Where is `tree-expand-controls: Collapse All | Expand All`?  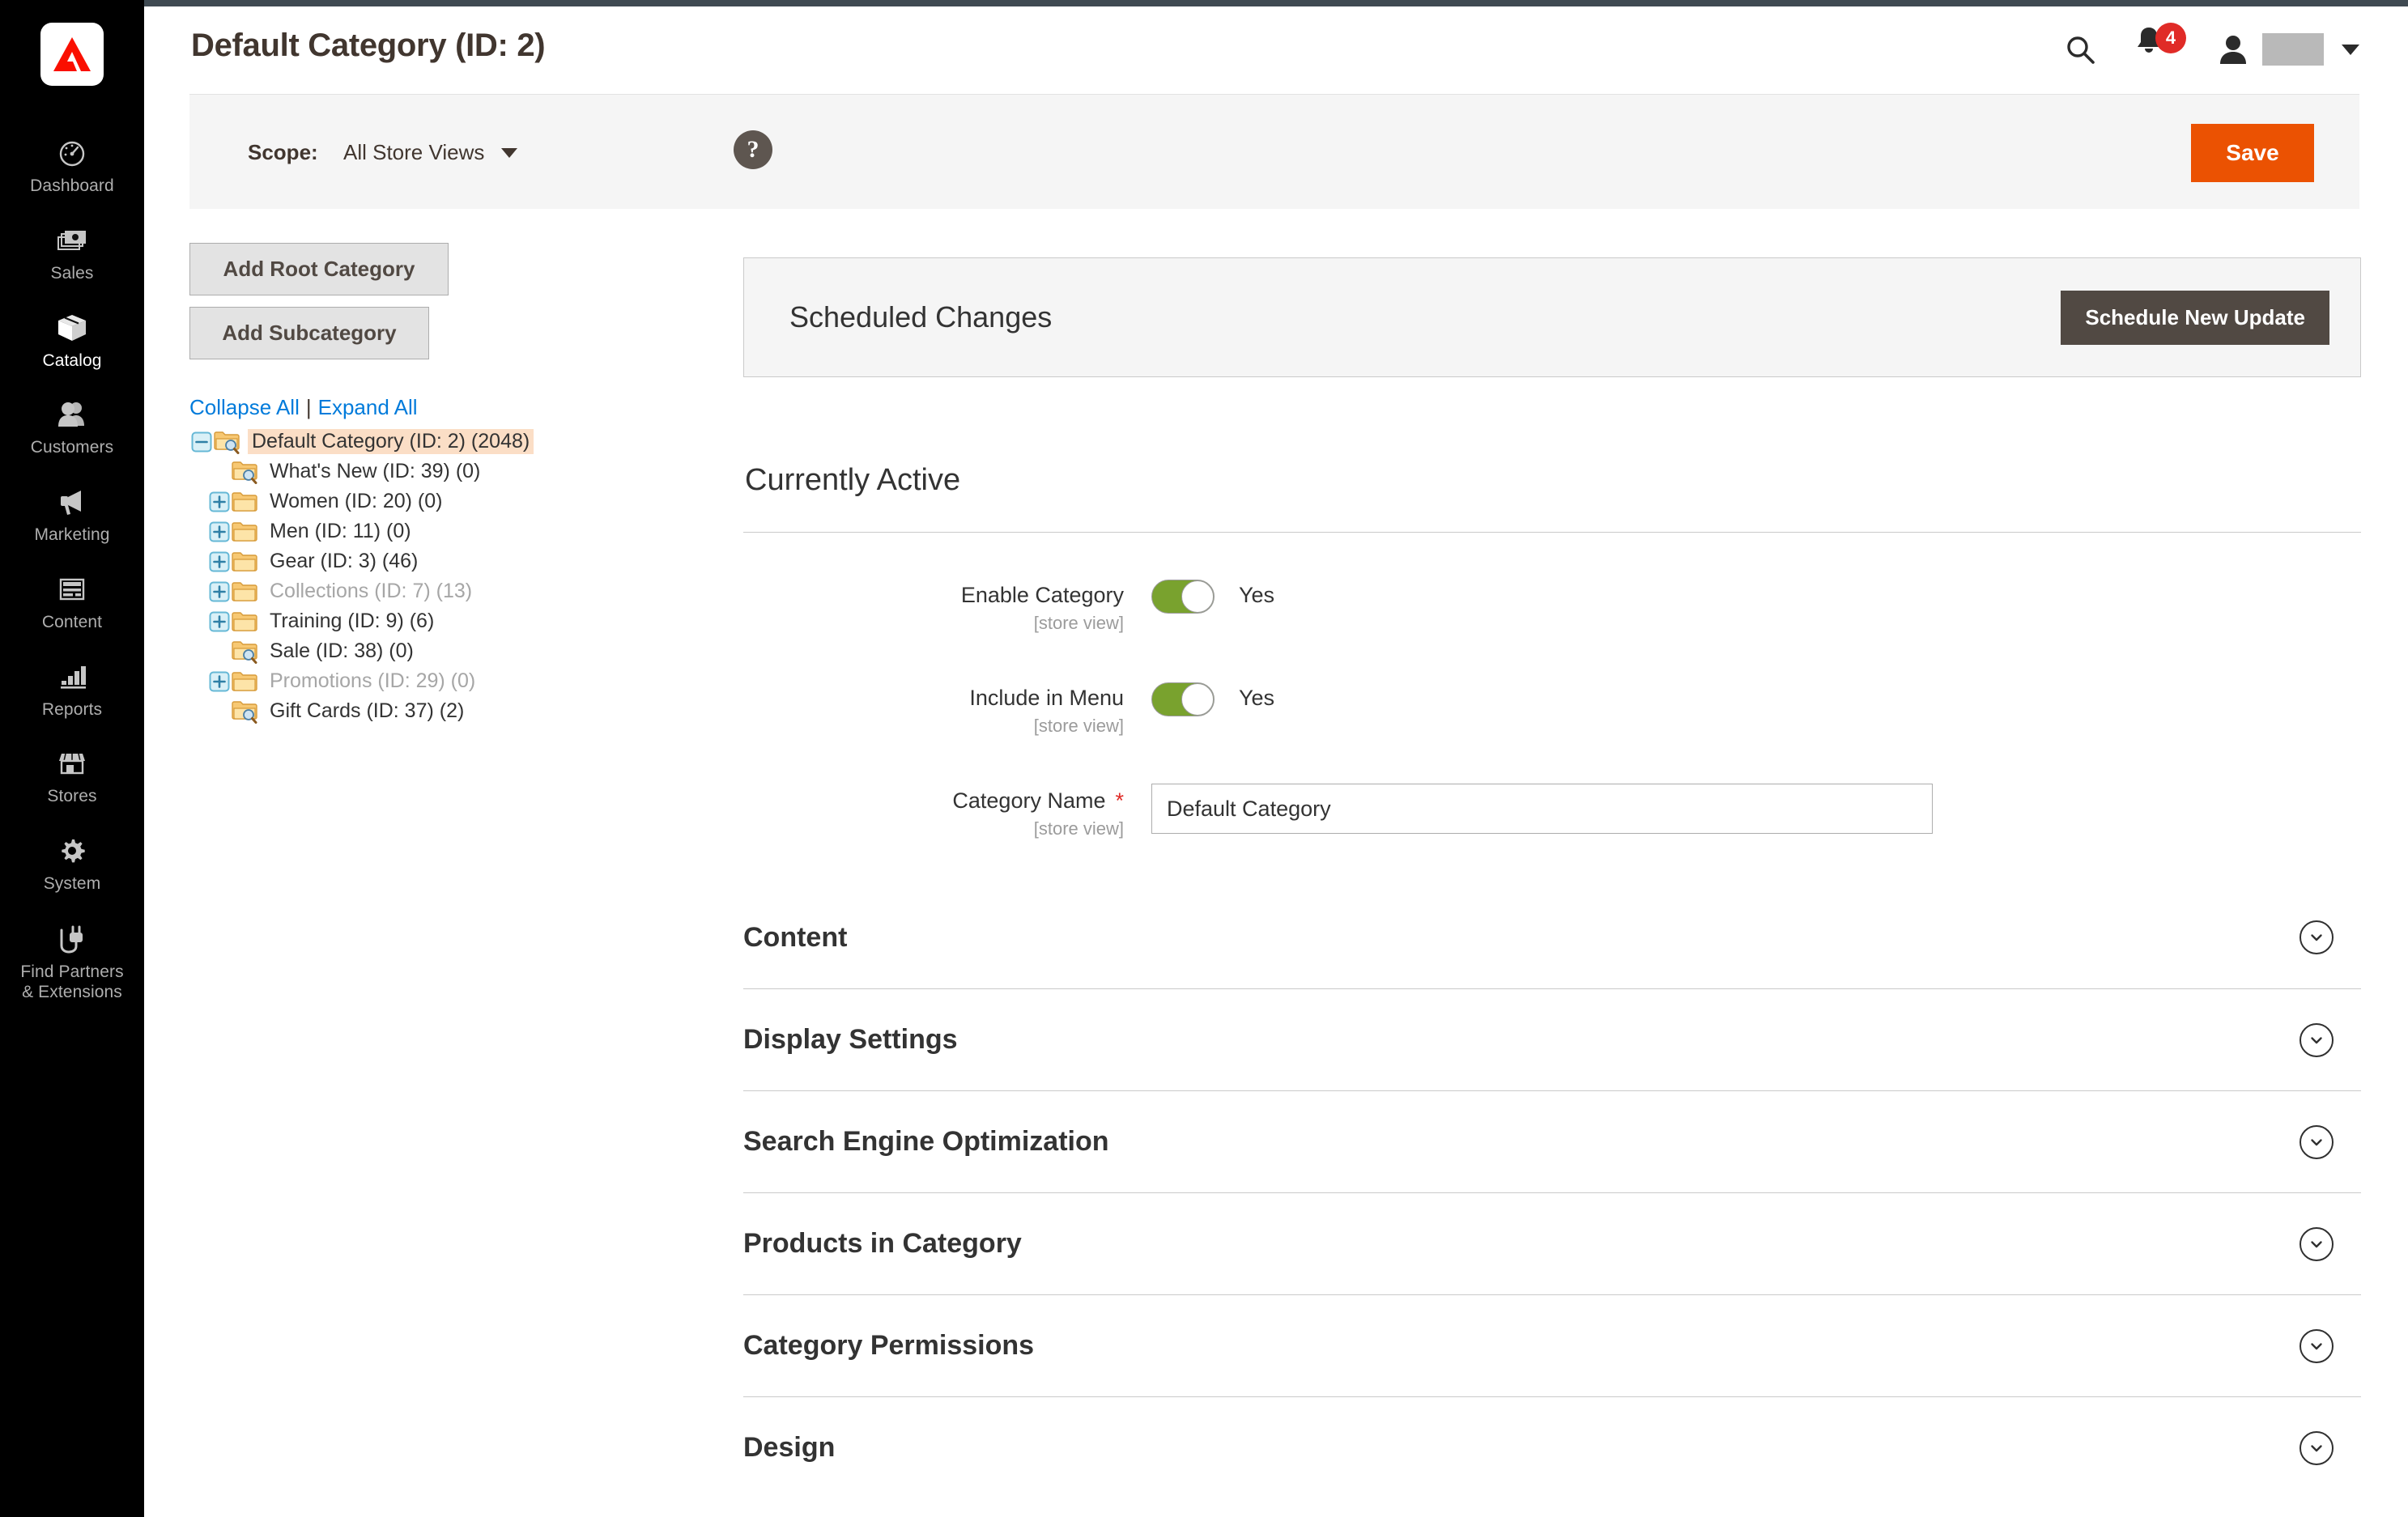 tree-expand-controls: Collapse All | Expand All is located at coordinates (456, 408).